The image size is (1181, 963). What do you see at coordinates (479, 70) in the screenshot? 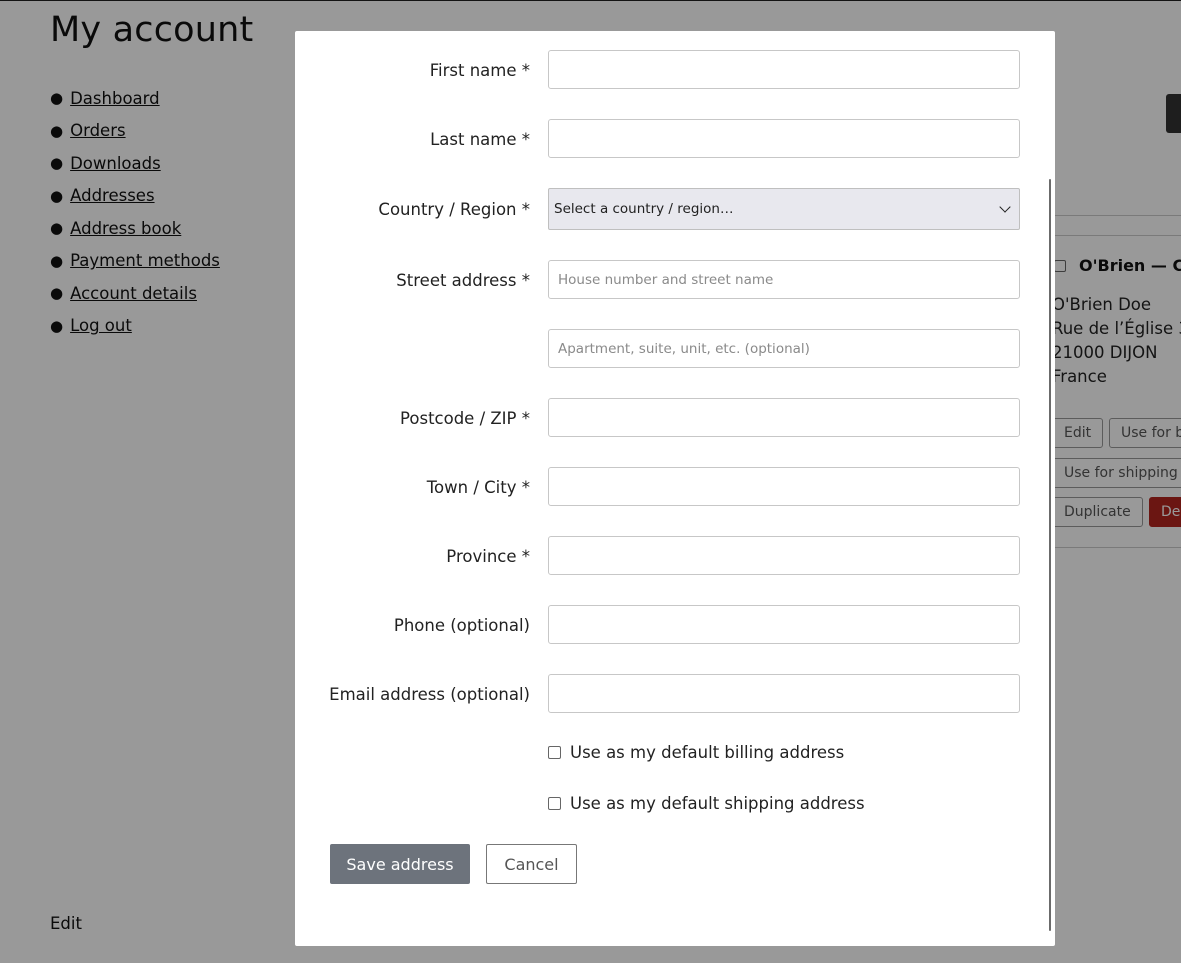
I see `first-name-label: First name *` at bounding box center [479, 70].